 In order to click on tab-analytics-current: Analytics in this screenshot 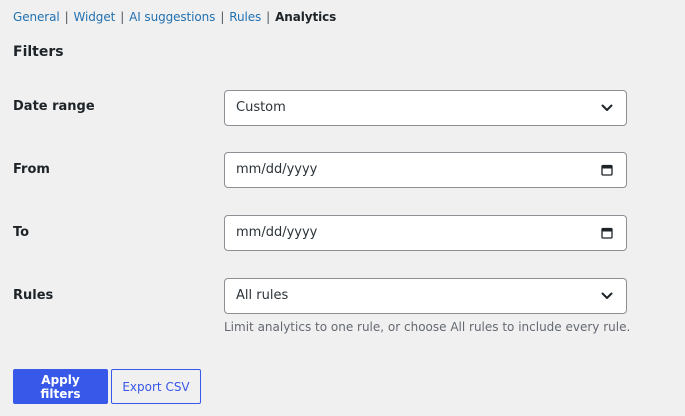, I will do `click(306, 17)`.